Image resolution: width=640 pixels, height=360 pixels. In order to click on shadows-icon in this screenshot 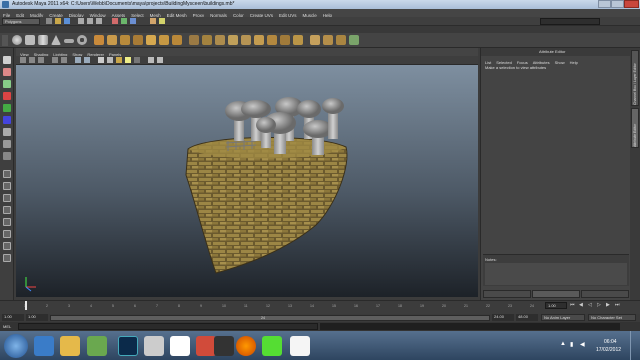, I will do `click(137, 60)`.